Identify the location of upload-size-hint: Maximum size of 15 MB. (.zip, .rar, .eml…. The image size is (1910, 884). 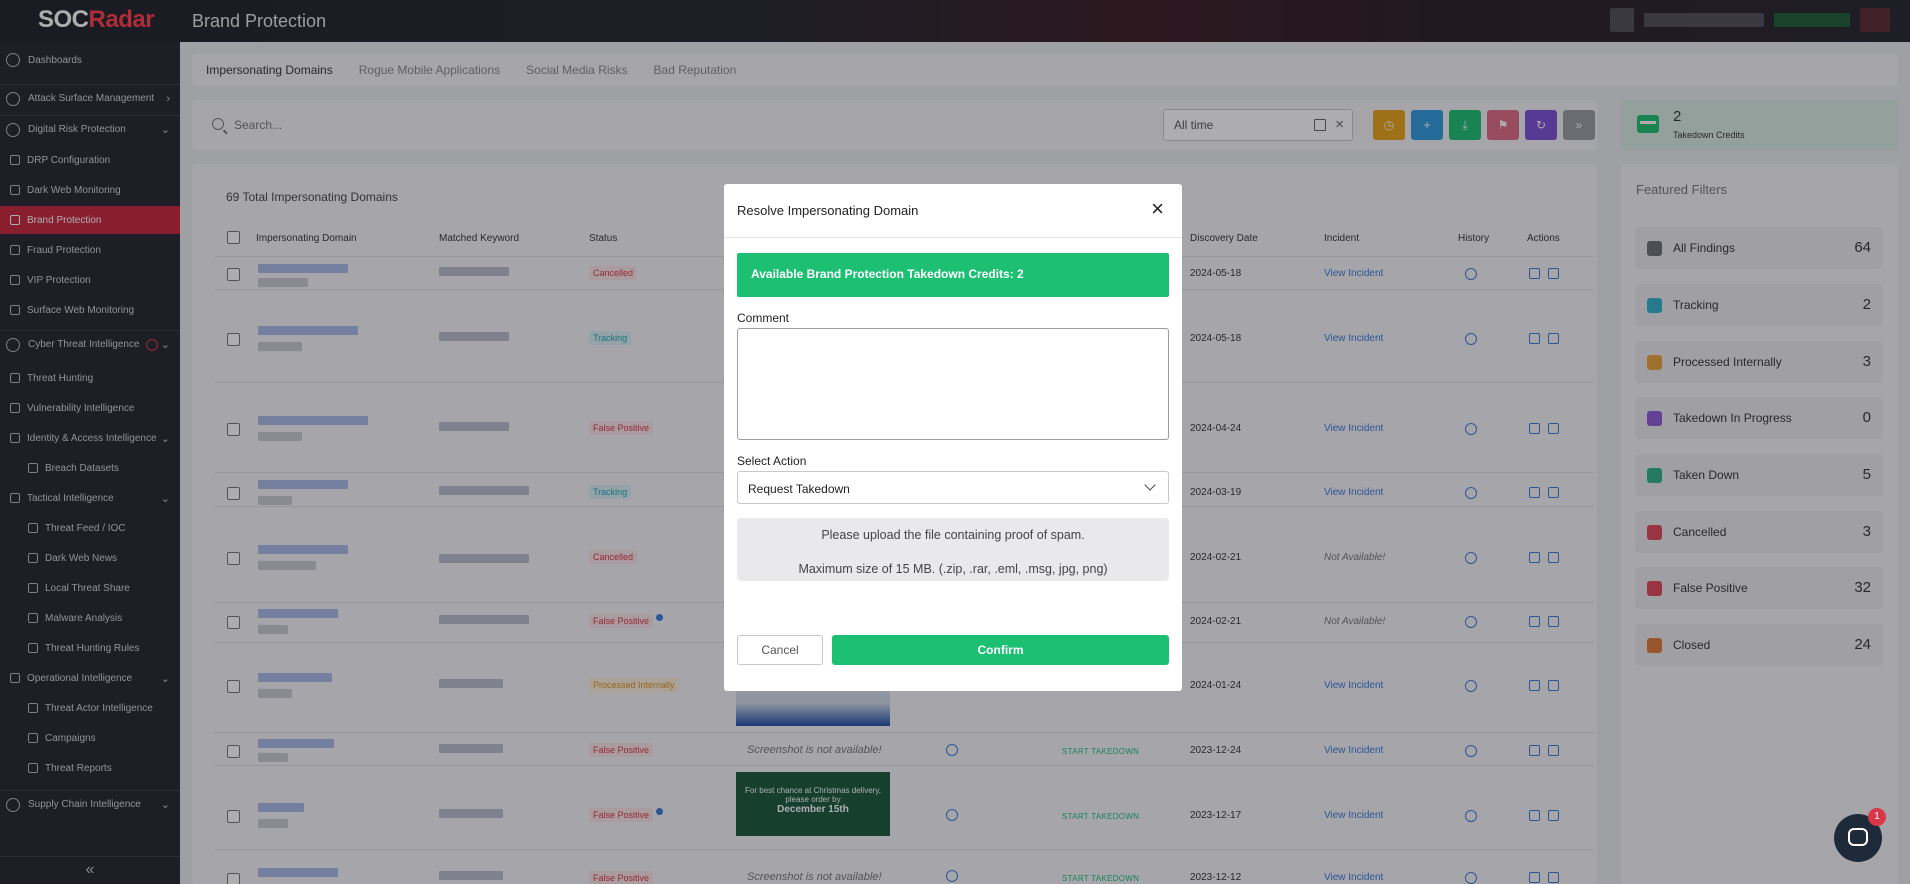
(953, 569).